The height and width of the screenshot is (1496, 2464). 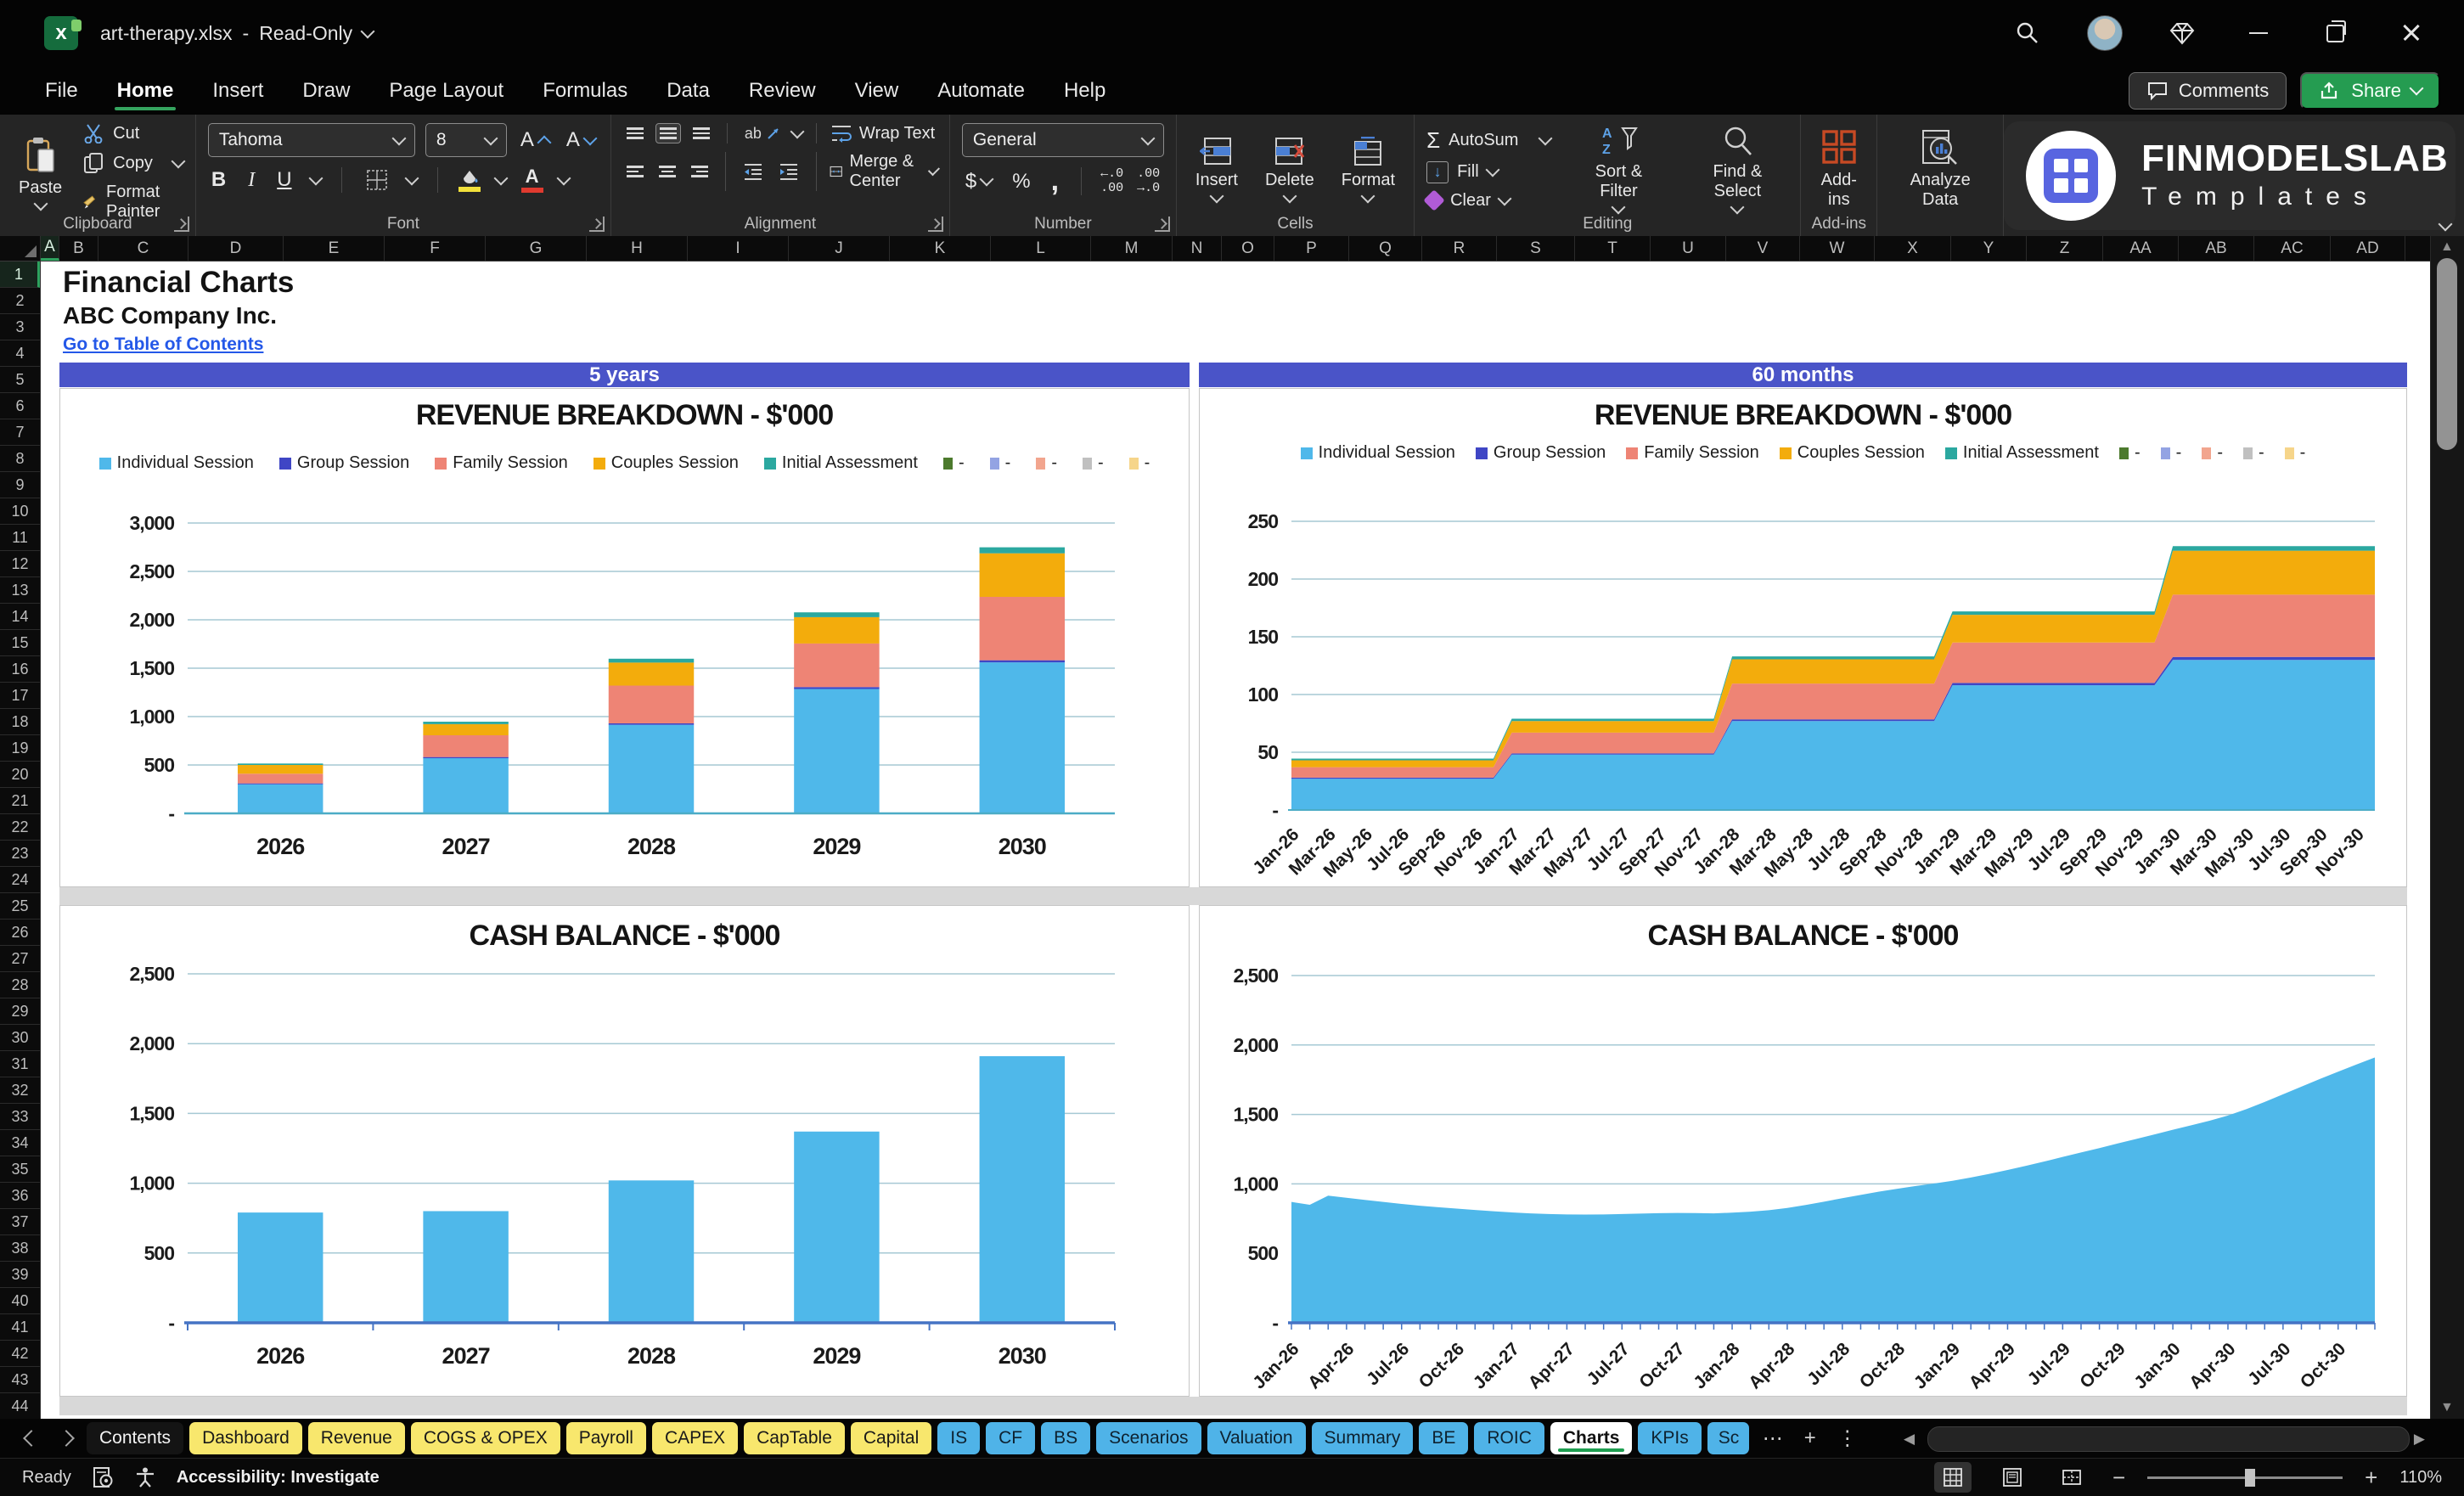 What do you see at coordinates (1289, 169) in the screenshot?
I see `delete-cells-button: Delete` at bounding box center [1289, 169].